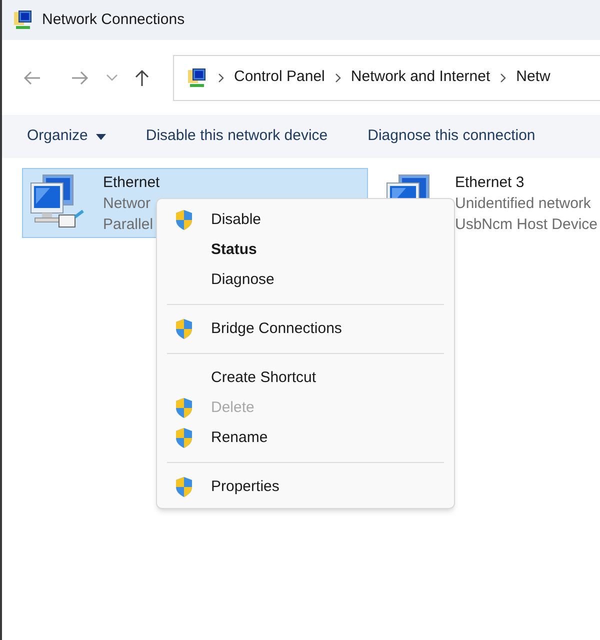 Image resolution: width=600 pixels, height=640 pixels. Describe the element at coordinates (127, 204) in the screenshot. I see `connection-status: Networ` at that location.